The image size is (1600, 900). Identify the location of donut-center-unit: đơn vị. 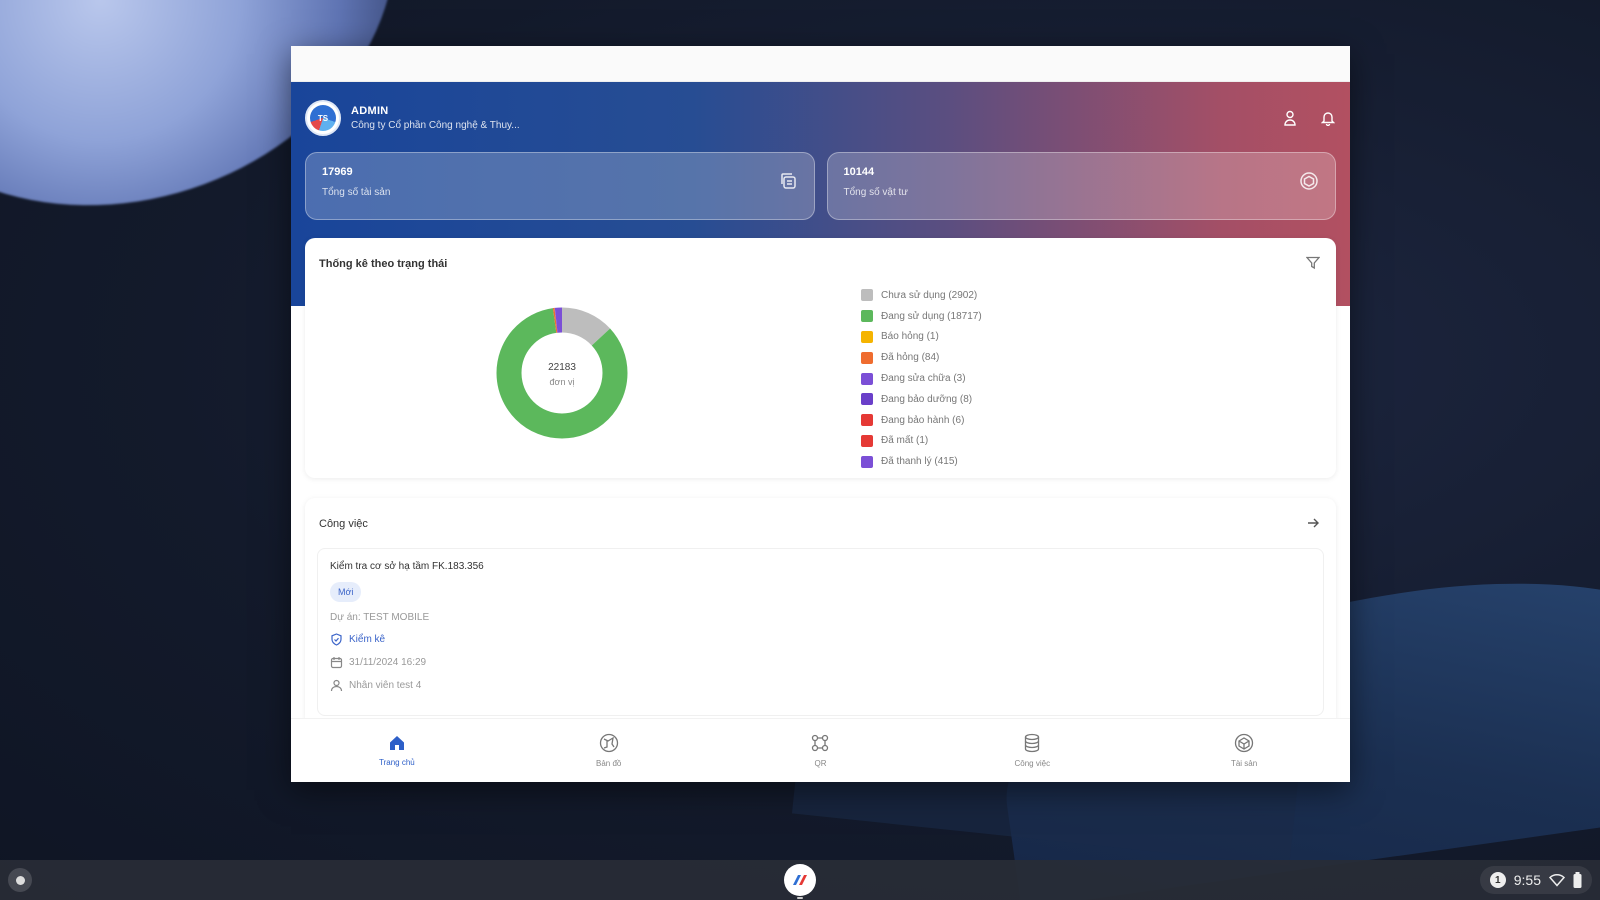
(562, 382).